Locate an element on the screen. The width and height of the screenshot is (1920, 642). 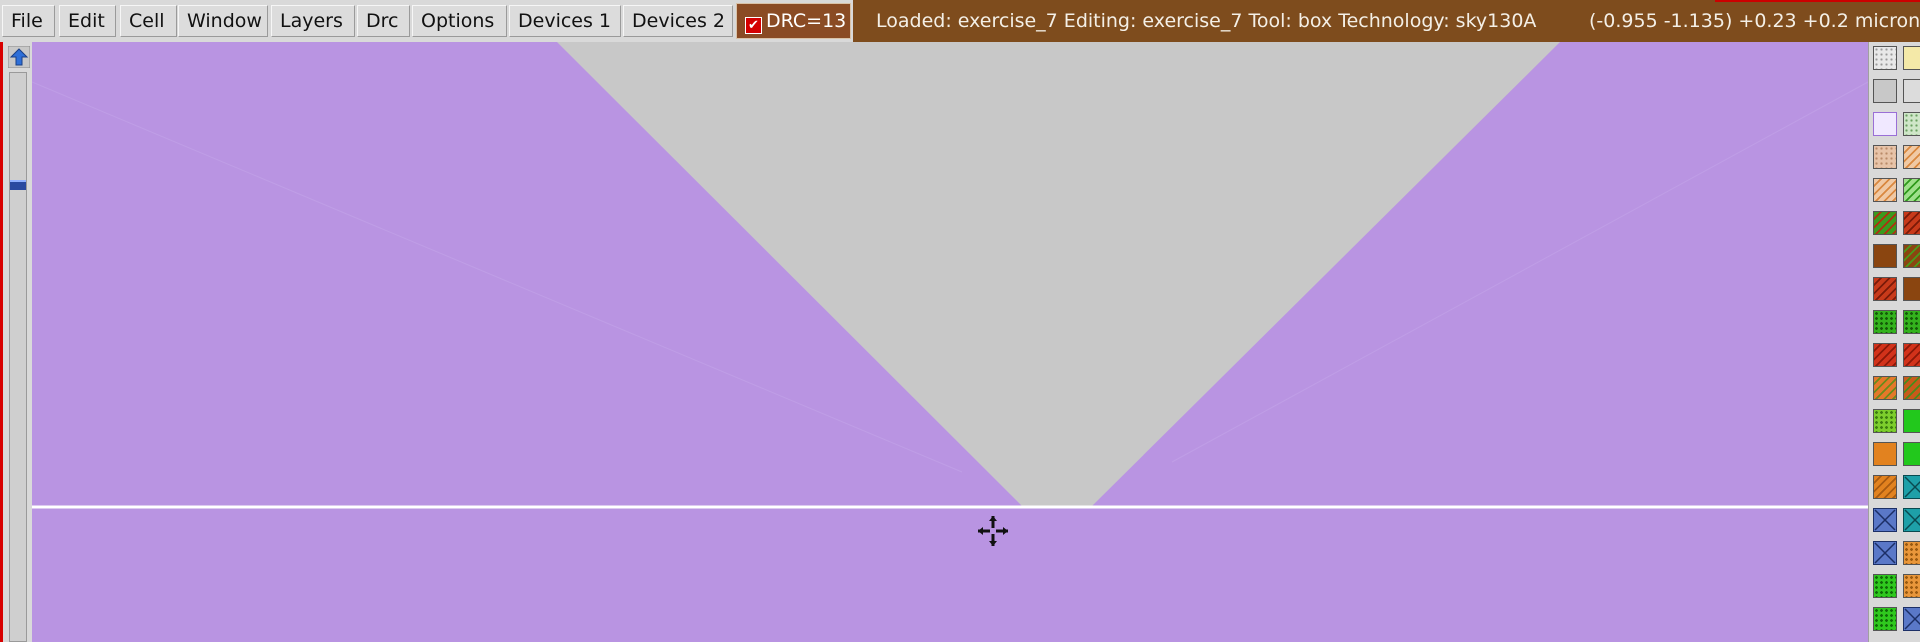
menu-layers: Layers is located at coordinates (313, 21).